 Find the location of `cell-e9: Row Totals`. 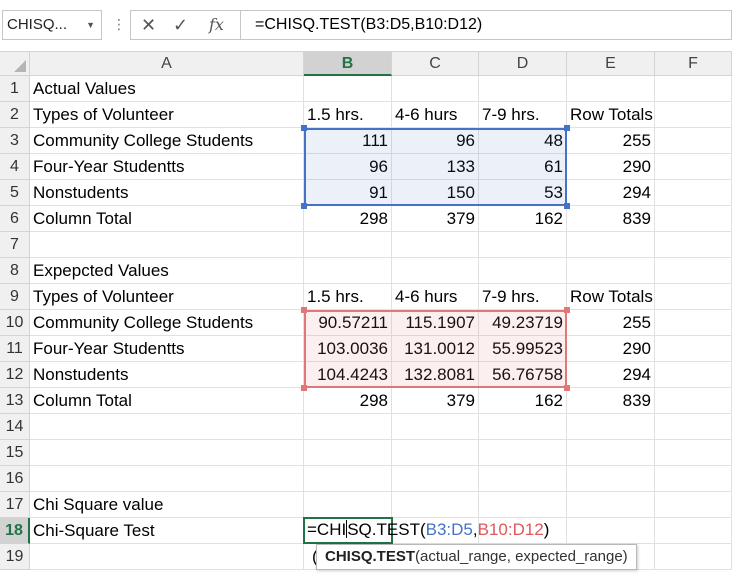

cell-e9: Row Totals is located at coordinates (611, 297).